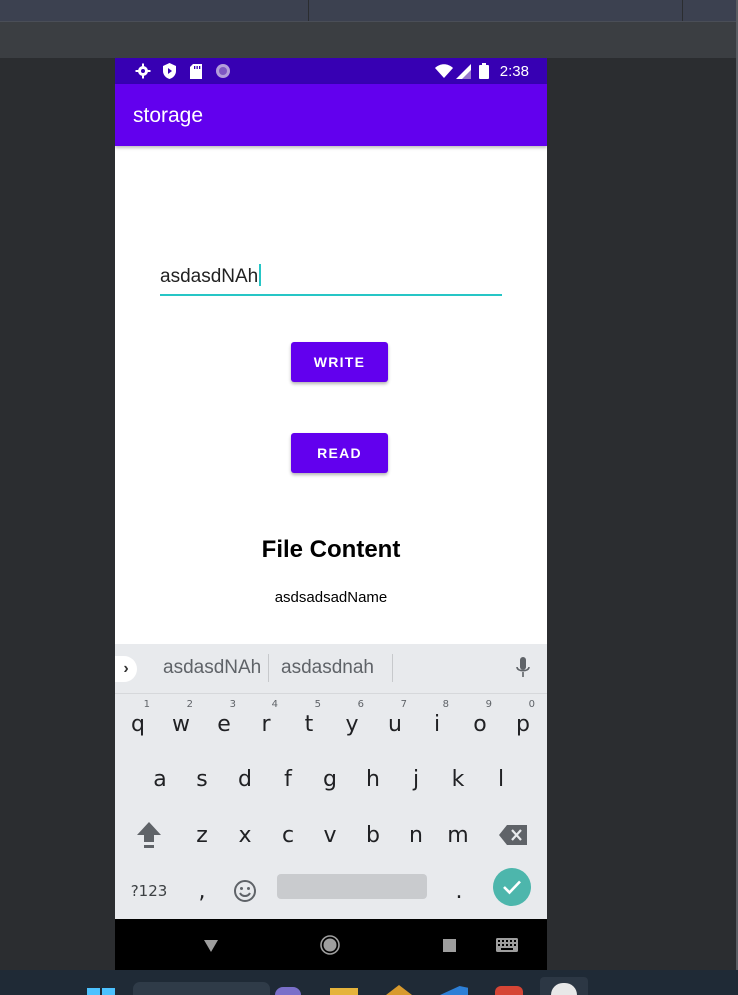  Describe the element at coordinates (564, 986) in the screenshot. I see `taskbar-active-app` at that location.